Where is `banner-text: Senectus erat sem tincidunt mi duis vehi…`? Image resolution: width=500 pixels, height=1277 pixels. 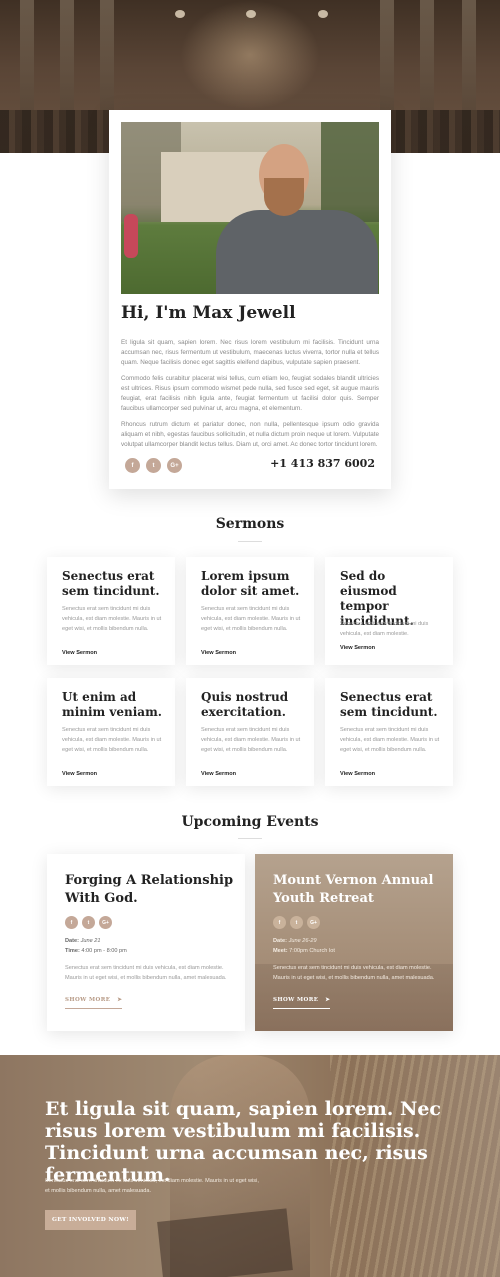 banner-text: Senectus erat sem tincidunt mi duis vehi… is located at coordinates (152, 1186).